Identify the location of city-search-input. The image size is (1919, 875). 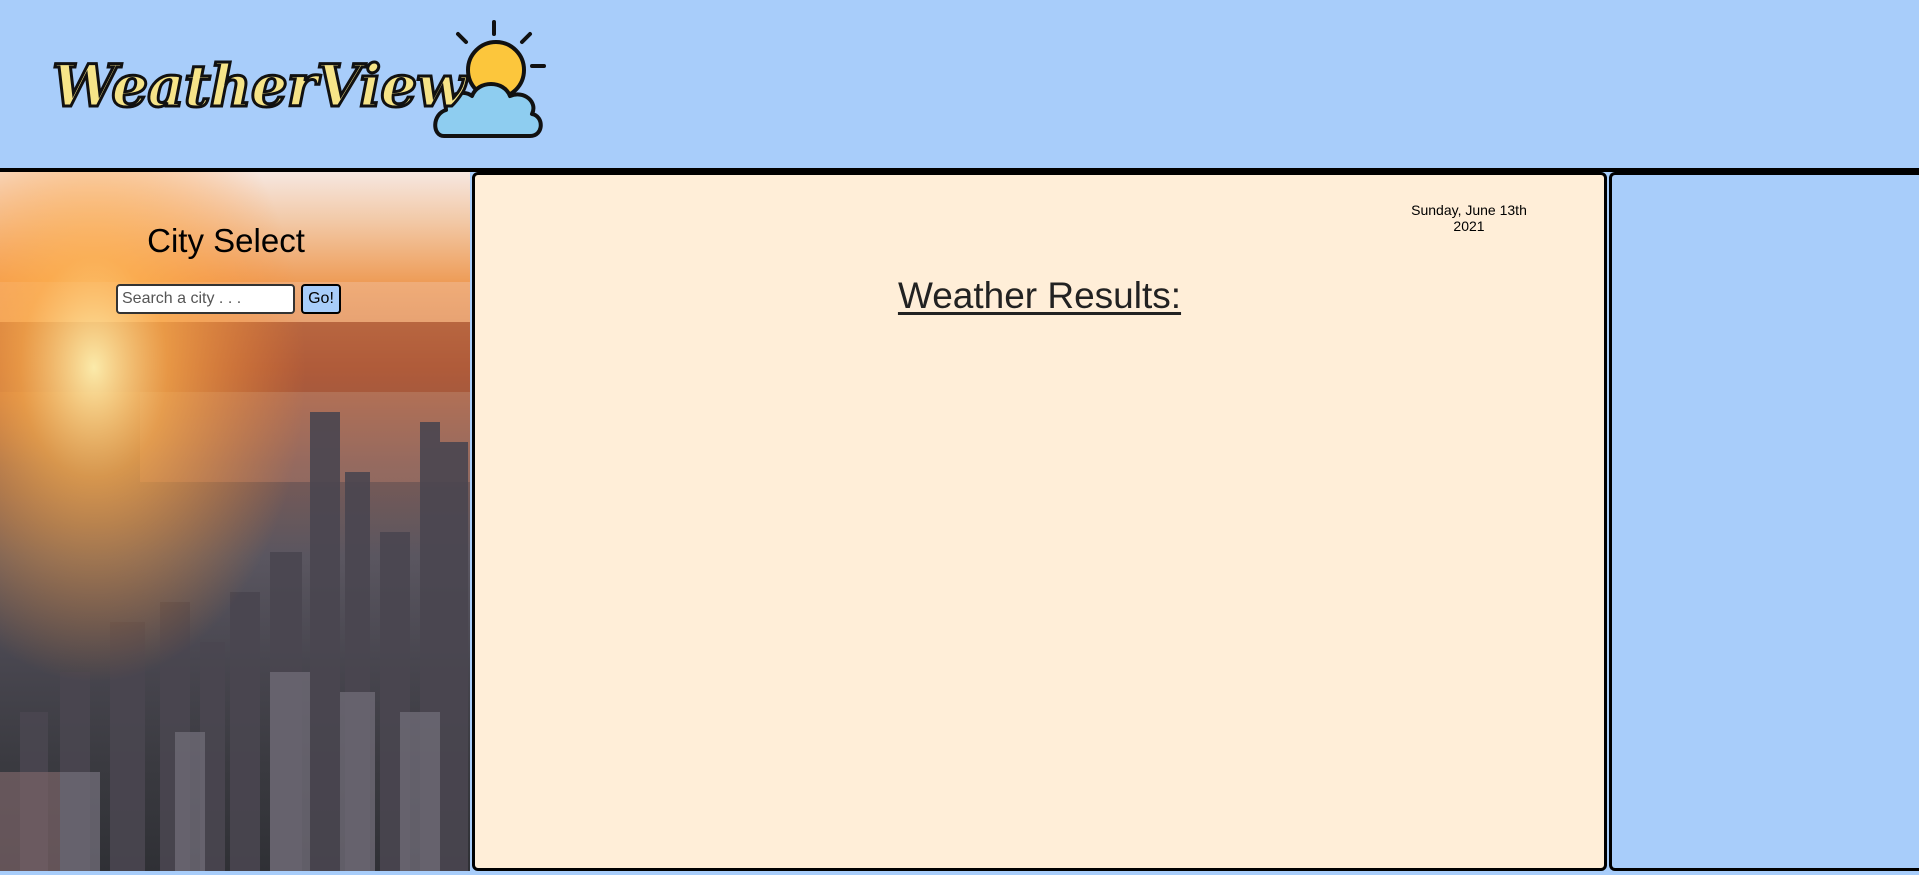
(205, 299).